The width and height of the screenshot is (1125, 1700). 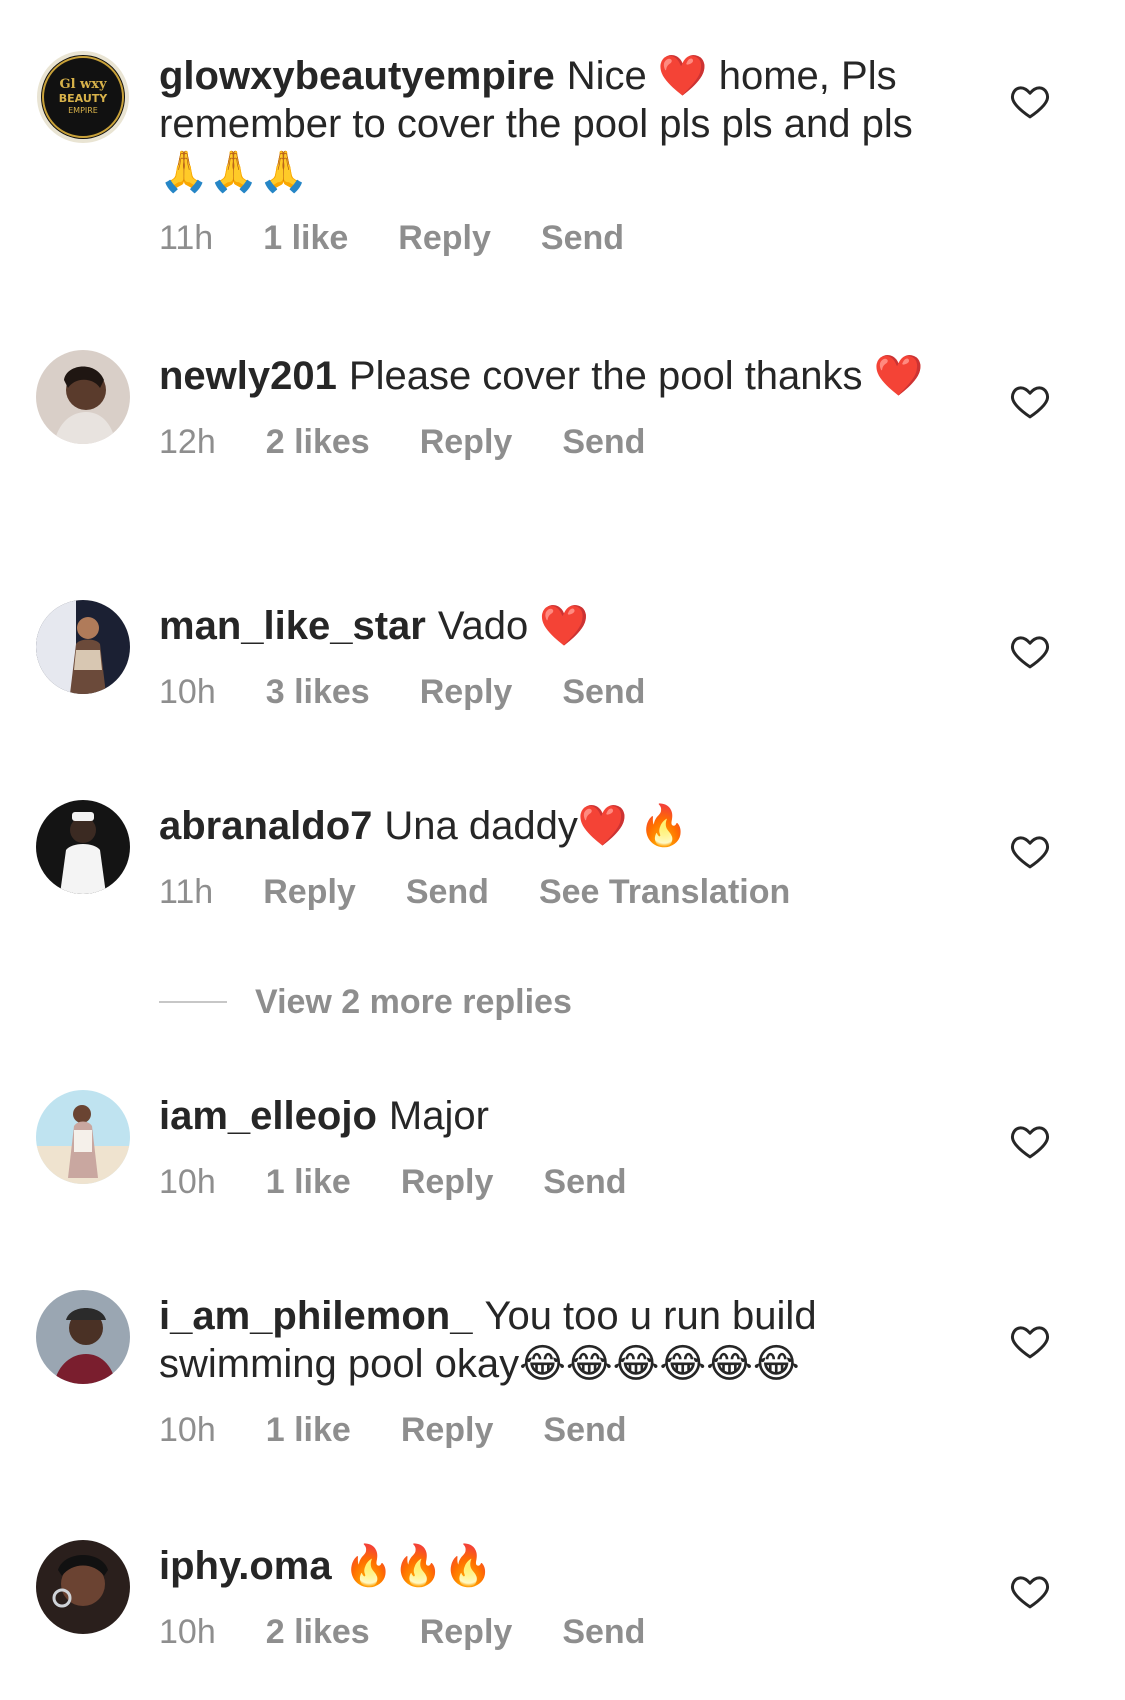 I want to click on avatar: Gl wxy BEAUTY EMPIRE, so click(x=83, y=97).